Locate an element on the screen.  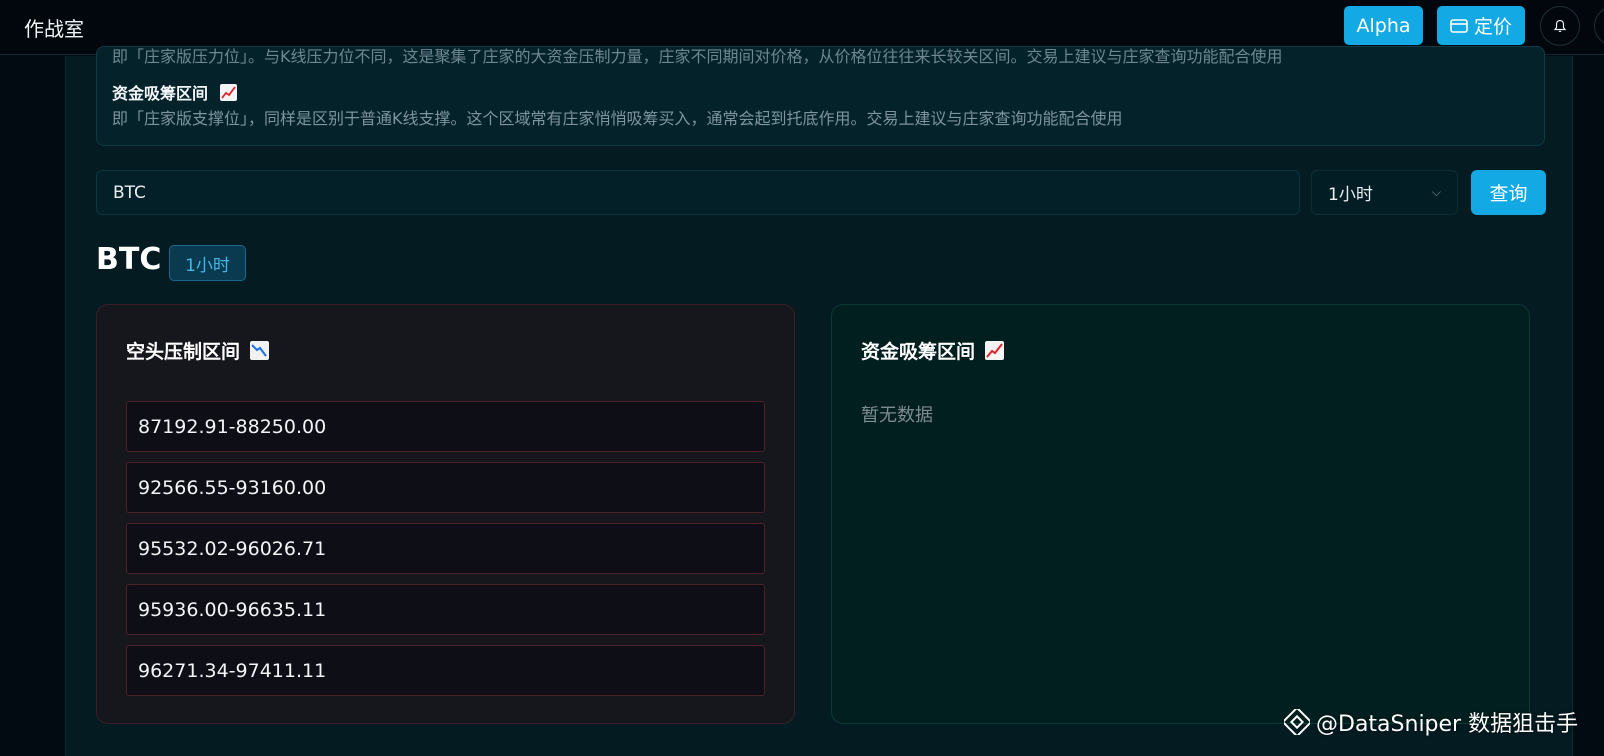
chevron-down-icon: ⌵ is located at coordinates (1436, 192).